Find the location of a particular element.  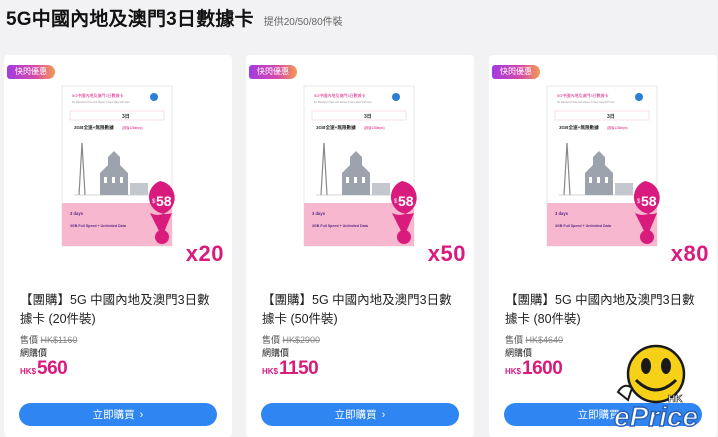

original-price-value: HK$4640 is located at coordinates (544, 340).